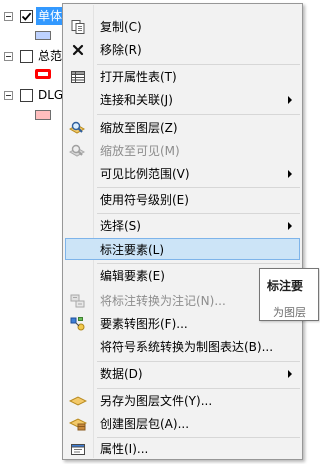  I want to click on toc-layer-row-3: DLG, so click(34, 95).